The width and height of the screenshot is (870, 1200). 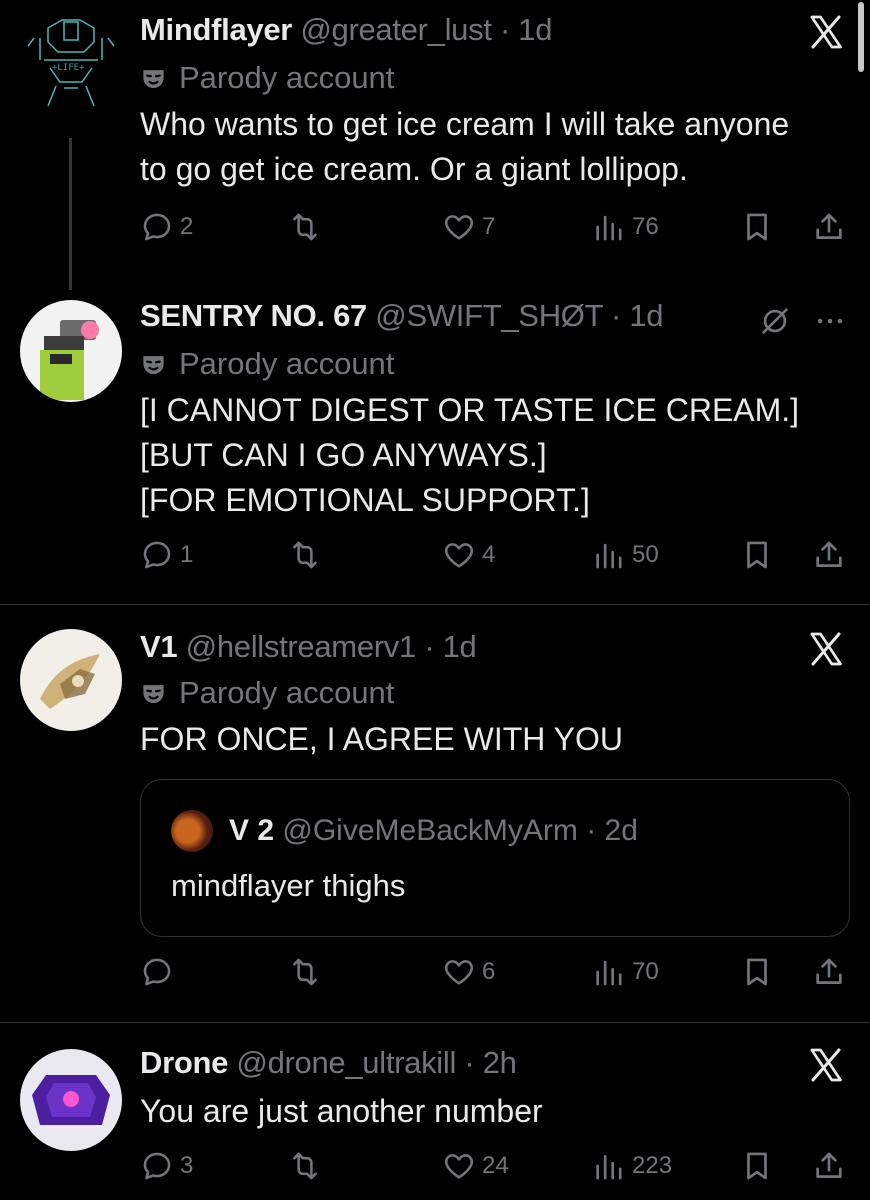 I want to click on reply-count: 2, so click(x=187, y=226).